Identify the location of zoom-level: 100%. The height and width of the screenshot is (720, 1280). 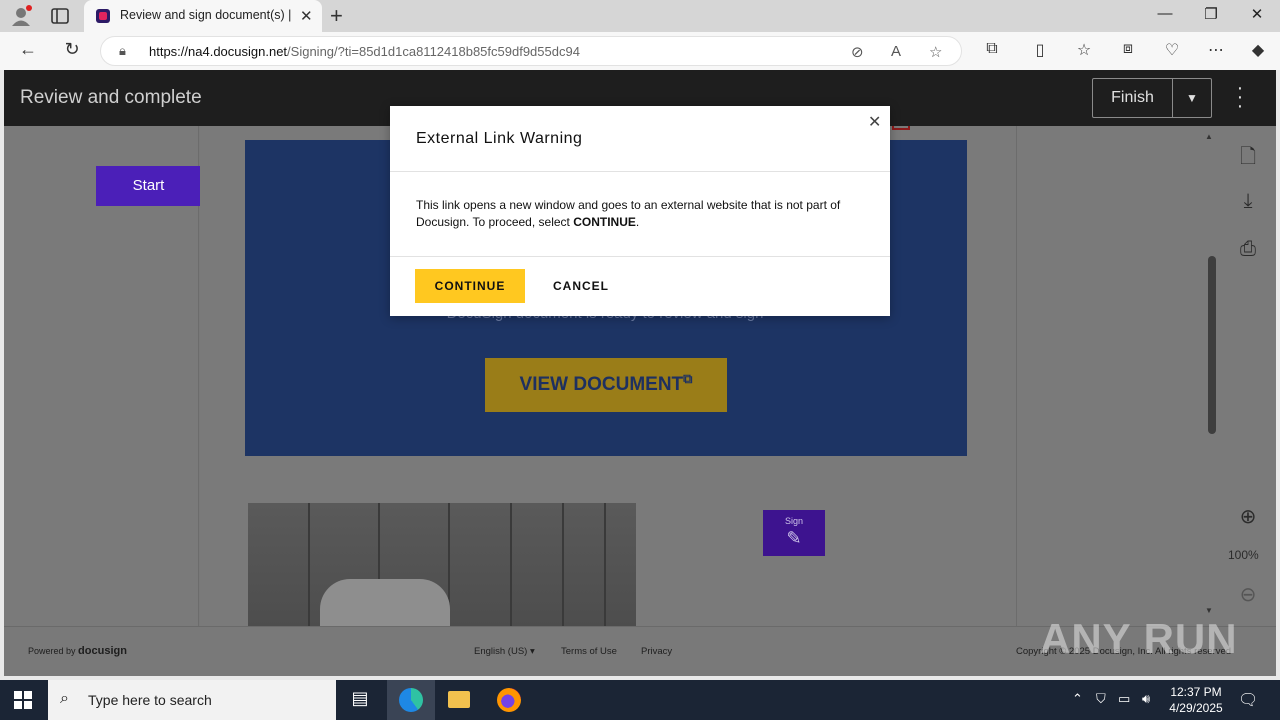
(1243, 555).